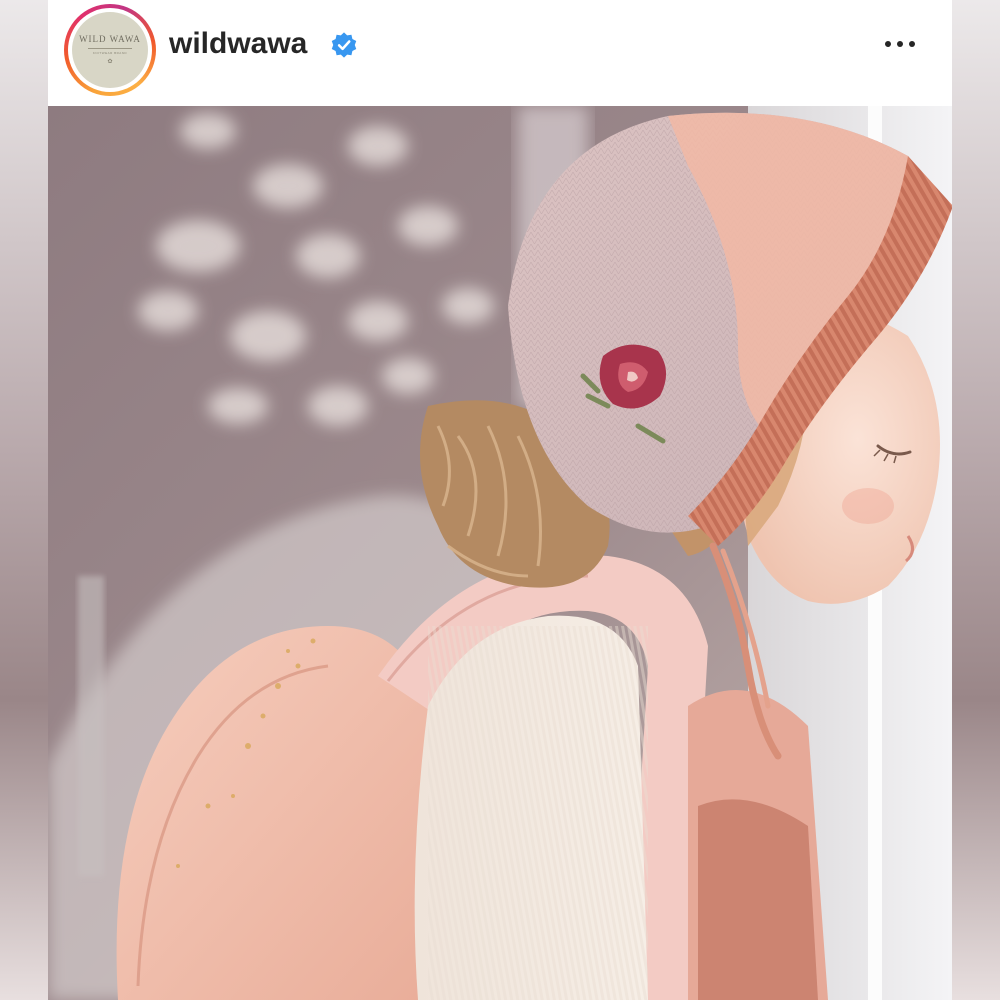 The height and width of the screenshot is (1000, 1000). Describe the element at coordinates (500, 53) in the screenshot. I see `post-header: WILD WAWA KNITWEAR BRAND ✿ wildwawa` at that location.